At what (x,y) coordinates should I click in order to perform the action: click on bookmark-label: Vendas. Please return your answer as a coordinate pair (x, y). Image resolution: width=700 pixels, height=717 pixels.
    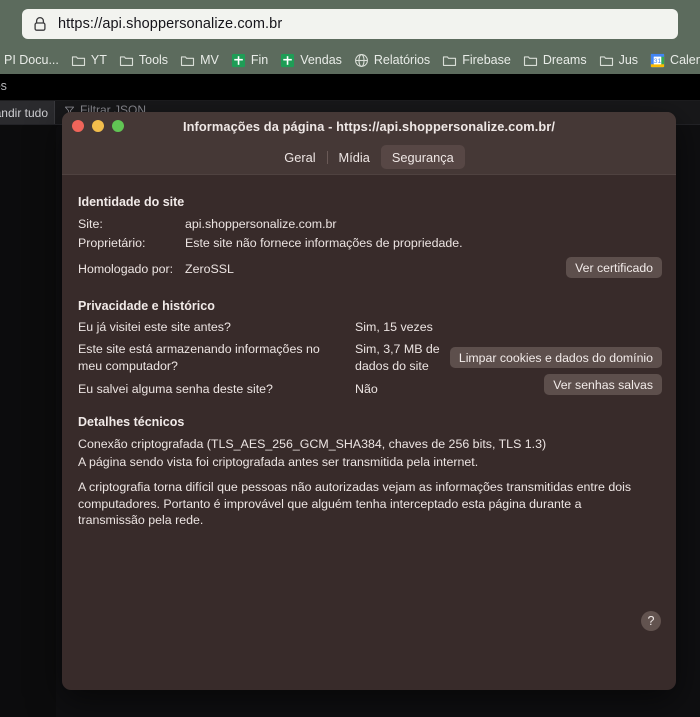
    Looking at the image, I should click on (321, 60).